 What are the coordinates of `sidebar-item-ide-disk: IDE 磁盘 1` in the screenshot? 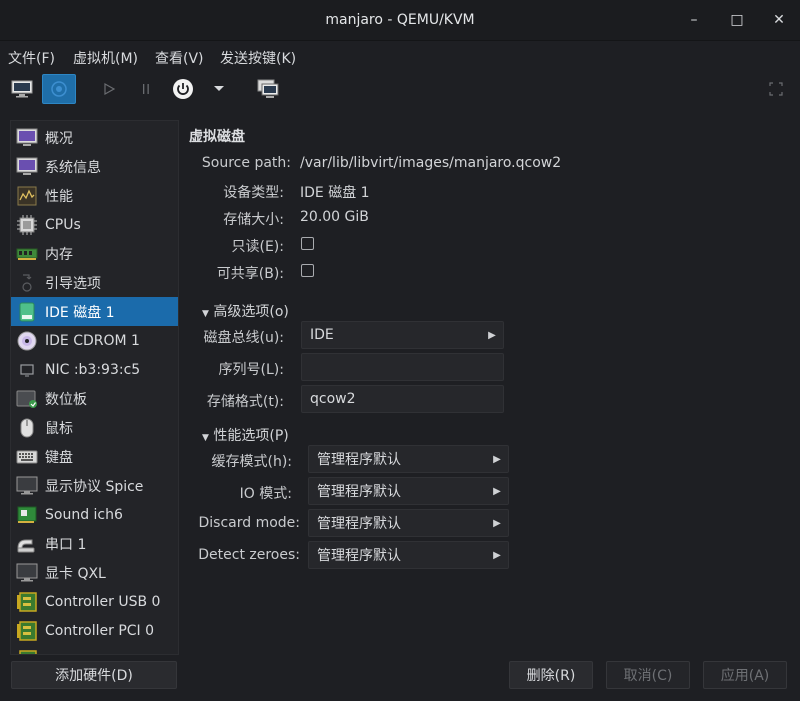 It's located at (94, 311).